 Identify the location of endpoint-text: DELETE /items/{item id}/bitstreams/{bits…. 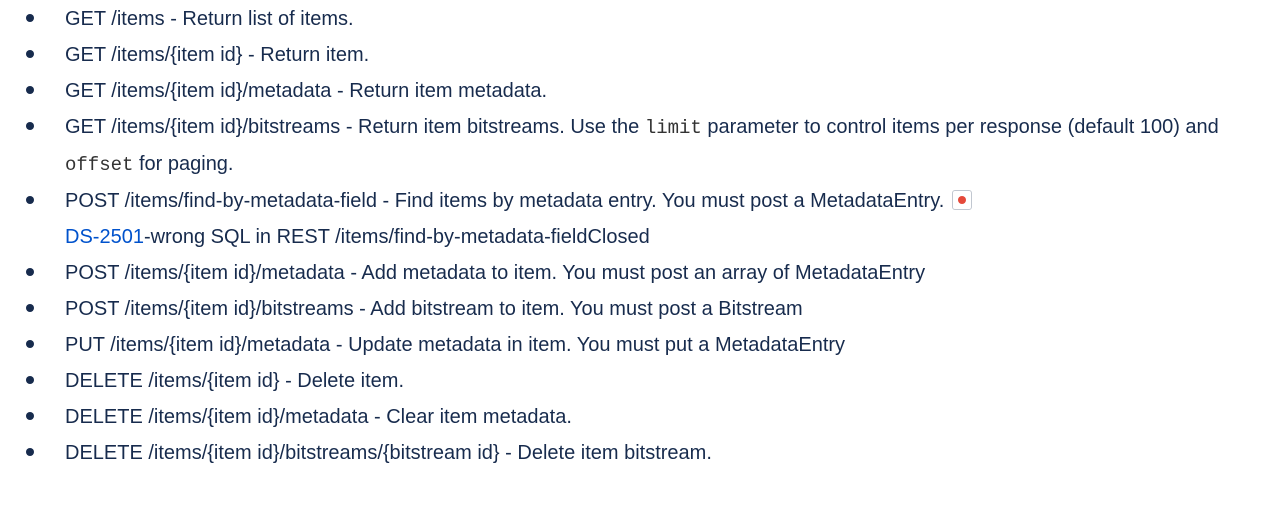
(388, 453).